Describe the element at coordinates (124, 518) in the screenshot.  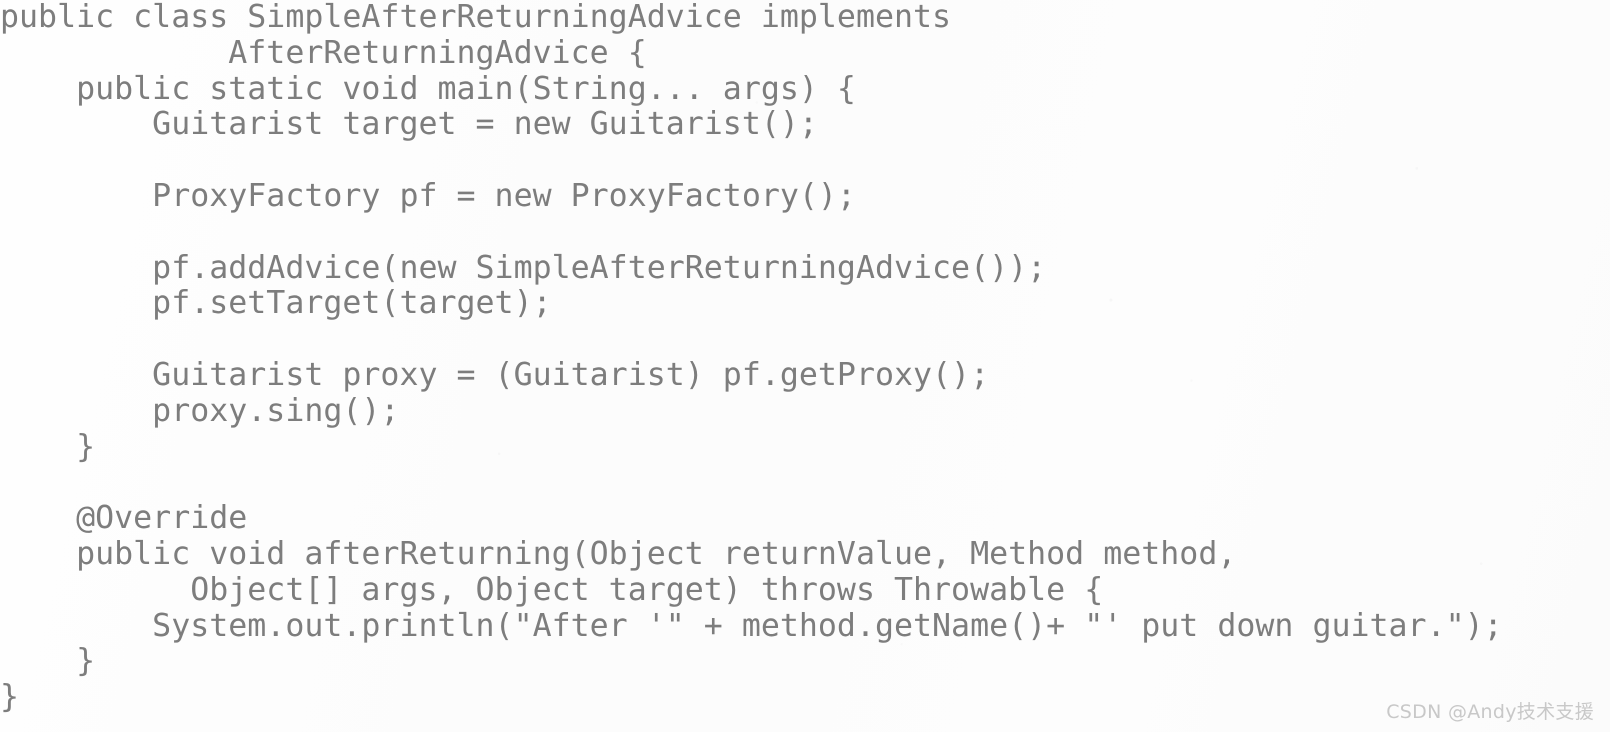
I see `code-line: @Override` at that location.